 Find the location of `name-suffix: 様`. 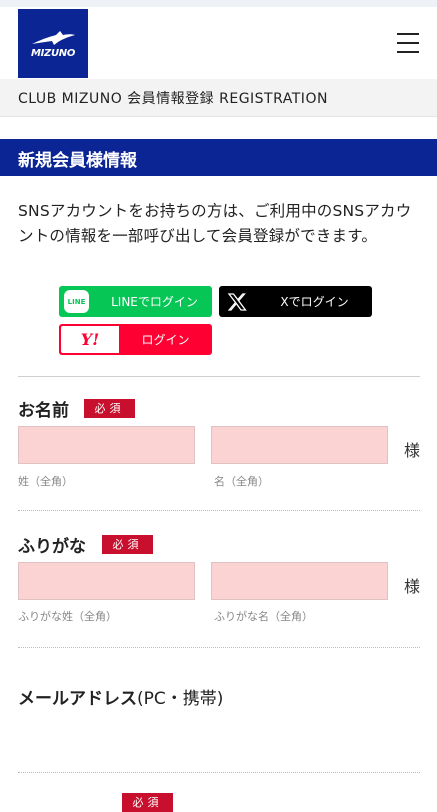

name-suffix: 様 is located at coordinates (412, 450).